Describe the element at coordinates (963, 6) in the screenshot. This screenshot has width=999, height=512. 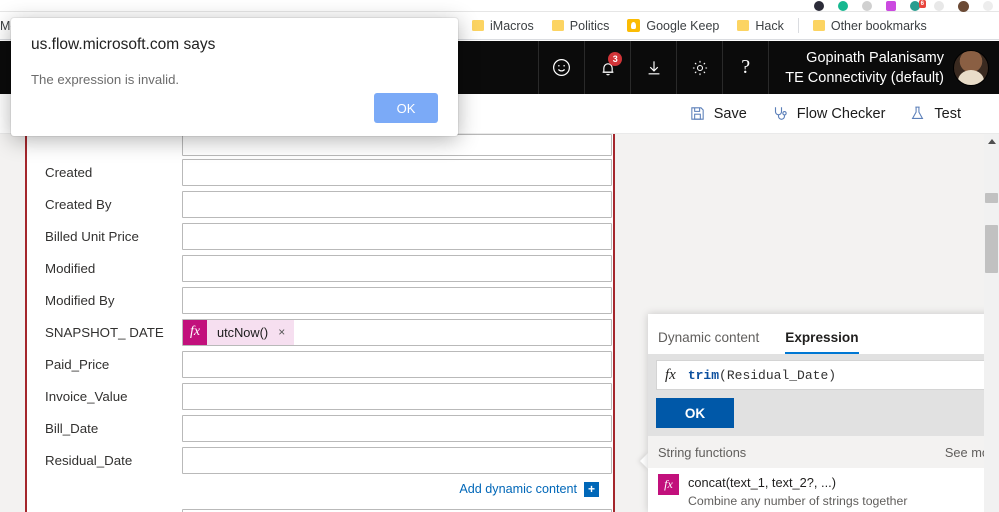
I see `browser-profile-avatar` at that location.